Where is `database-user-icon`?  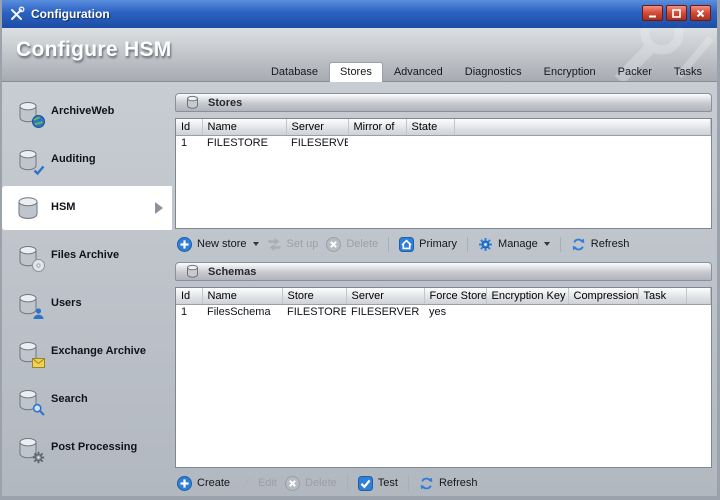 database-user-icon is located at coordinates (29, 304).